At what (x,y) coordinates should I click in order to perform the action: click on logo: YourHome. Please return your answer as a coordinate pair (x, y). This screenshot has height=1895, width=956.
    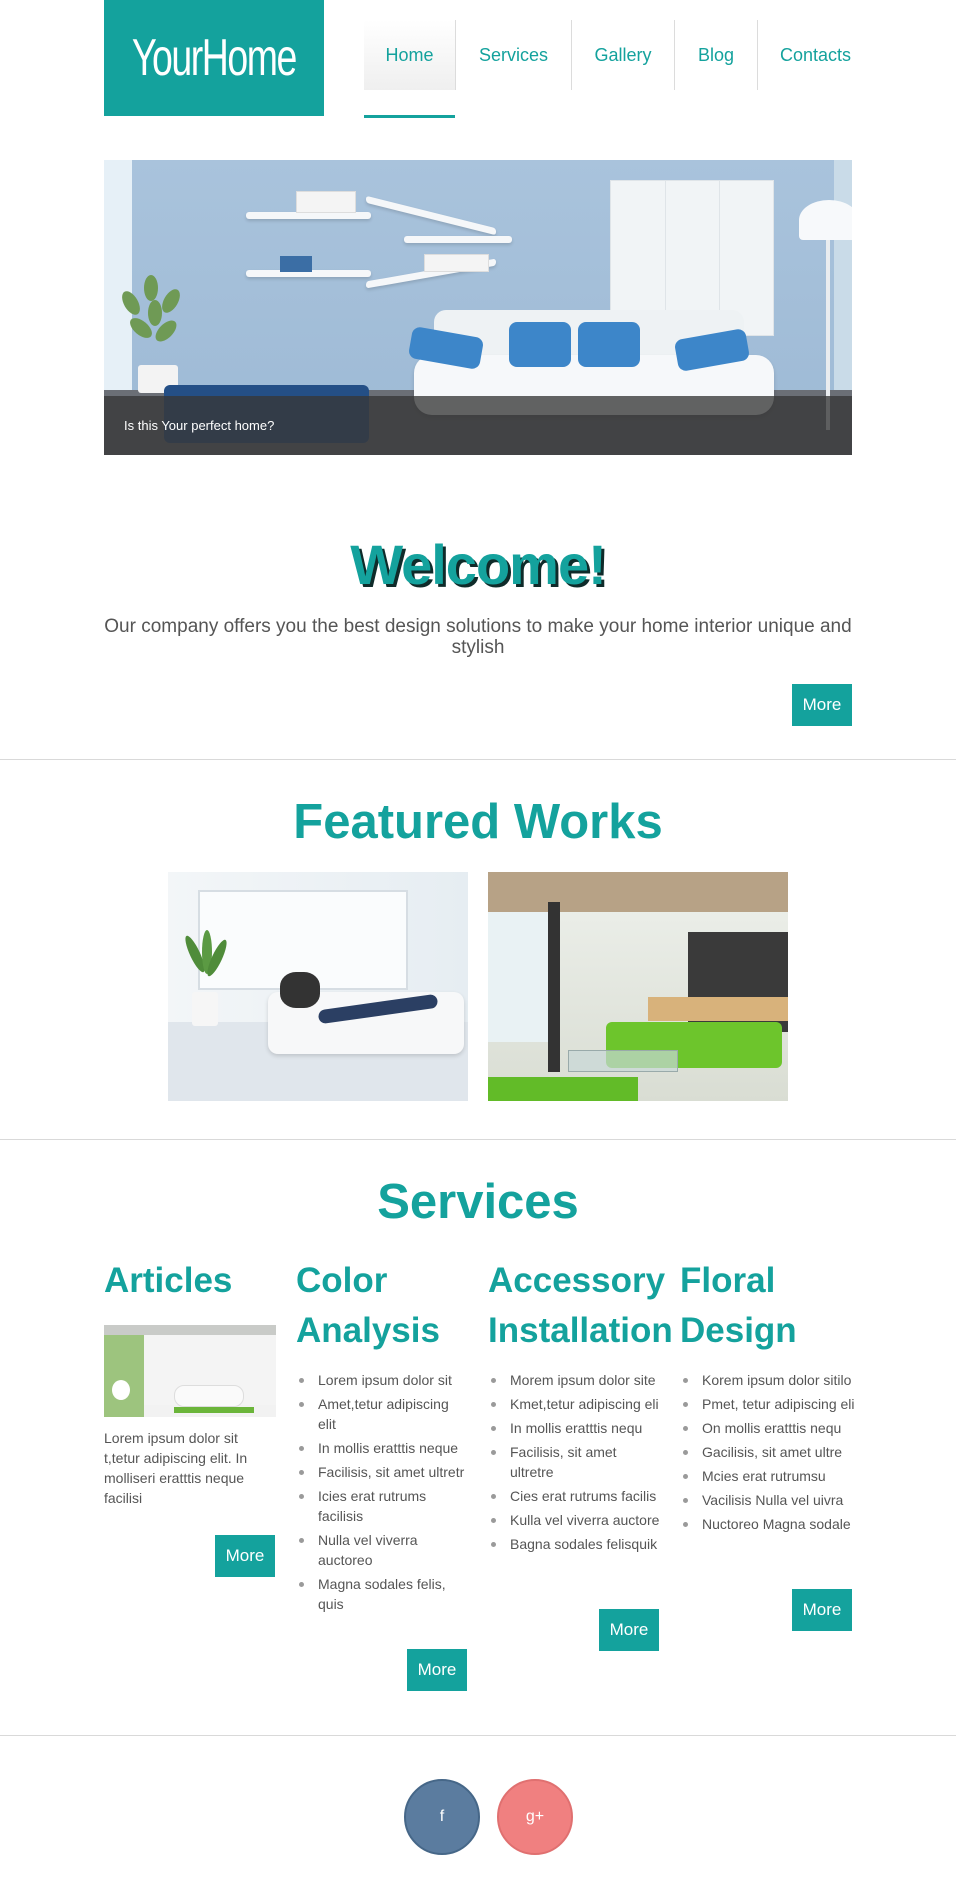
    Looking at the image, I should click on (214, 58).